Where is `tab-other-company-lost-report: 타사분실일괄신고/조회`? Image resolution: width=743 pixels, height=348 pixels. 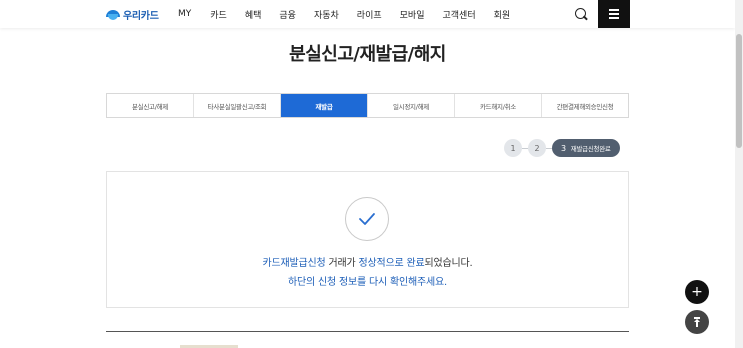 tab-other-company-lost-report: 타사분실일괄신고/조회 is located at coordinates (237, 105).